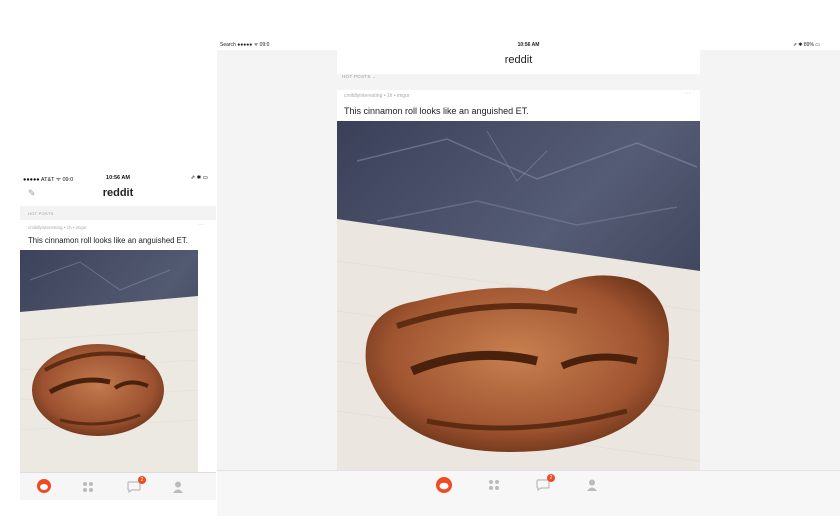  What do you see at coordinates (528, 493) in the screenshot?
I see `tablet-tab-bar: 2` at bounding box center [528, 493].